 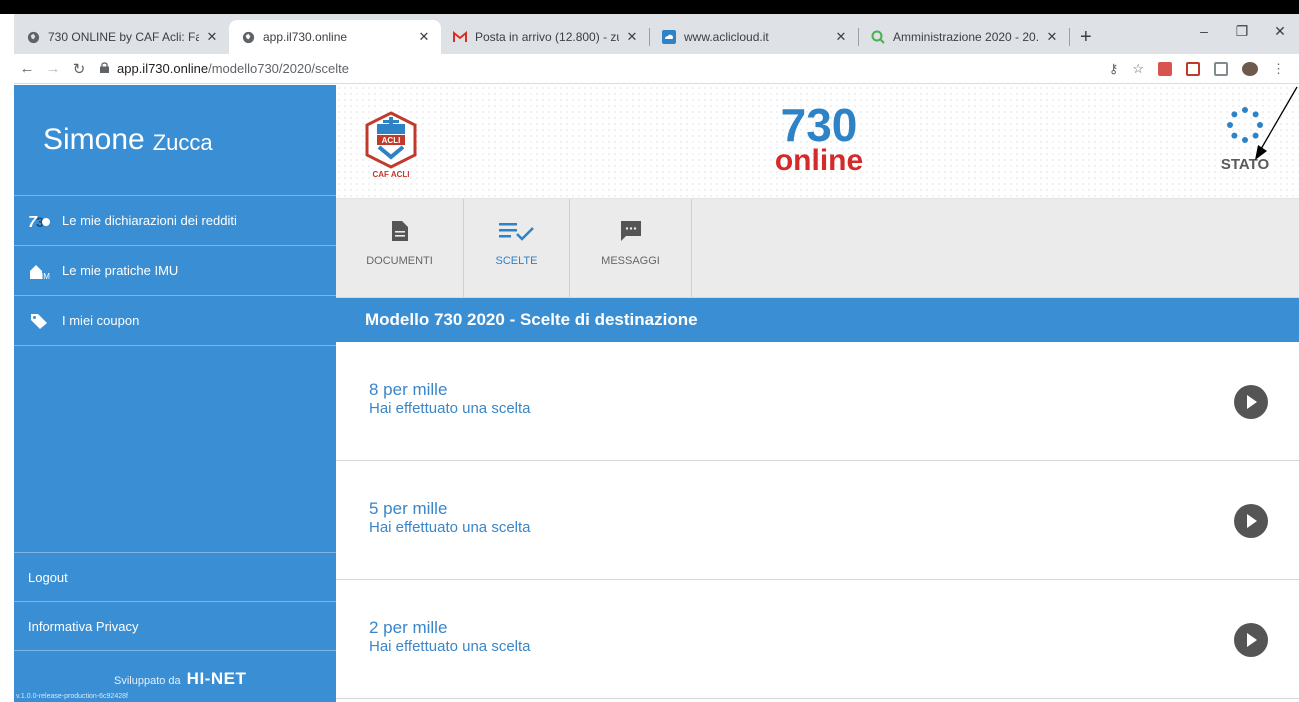 I want to click on choice-title: 5 per mille, so click(x=408, y=508).